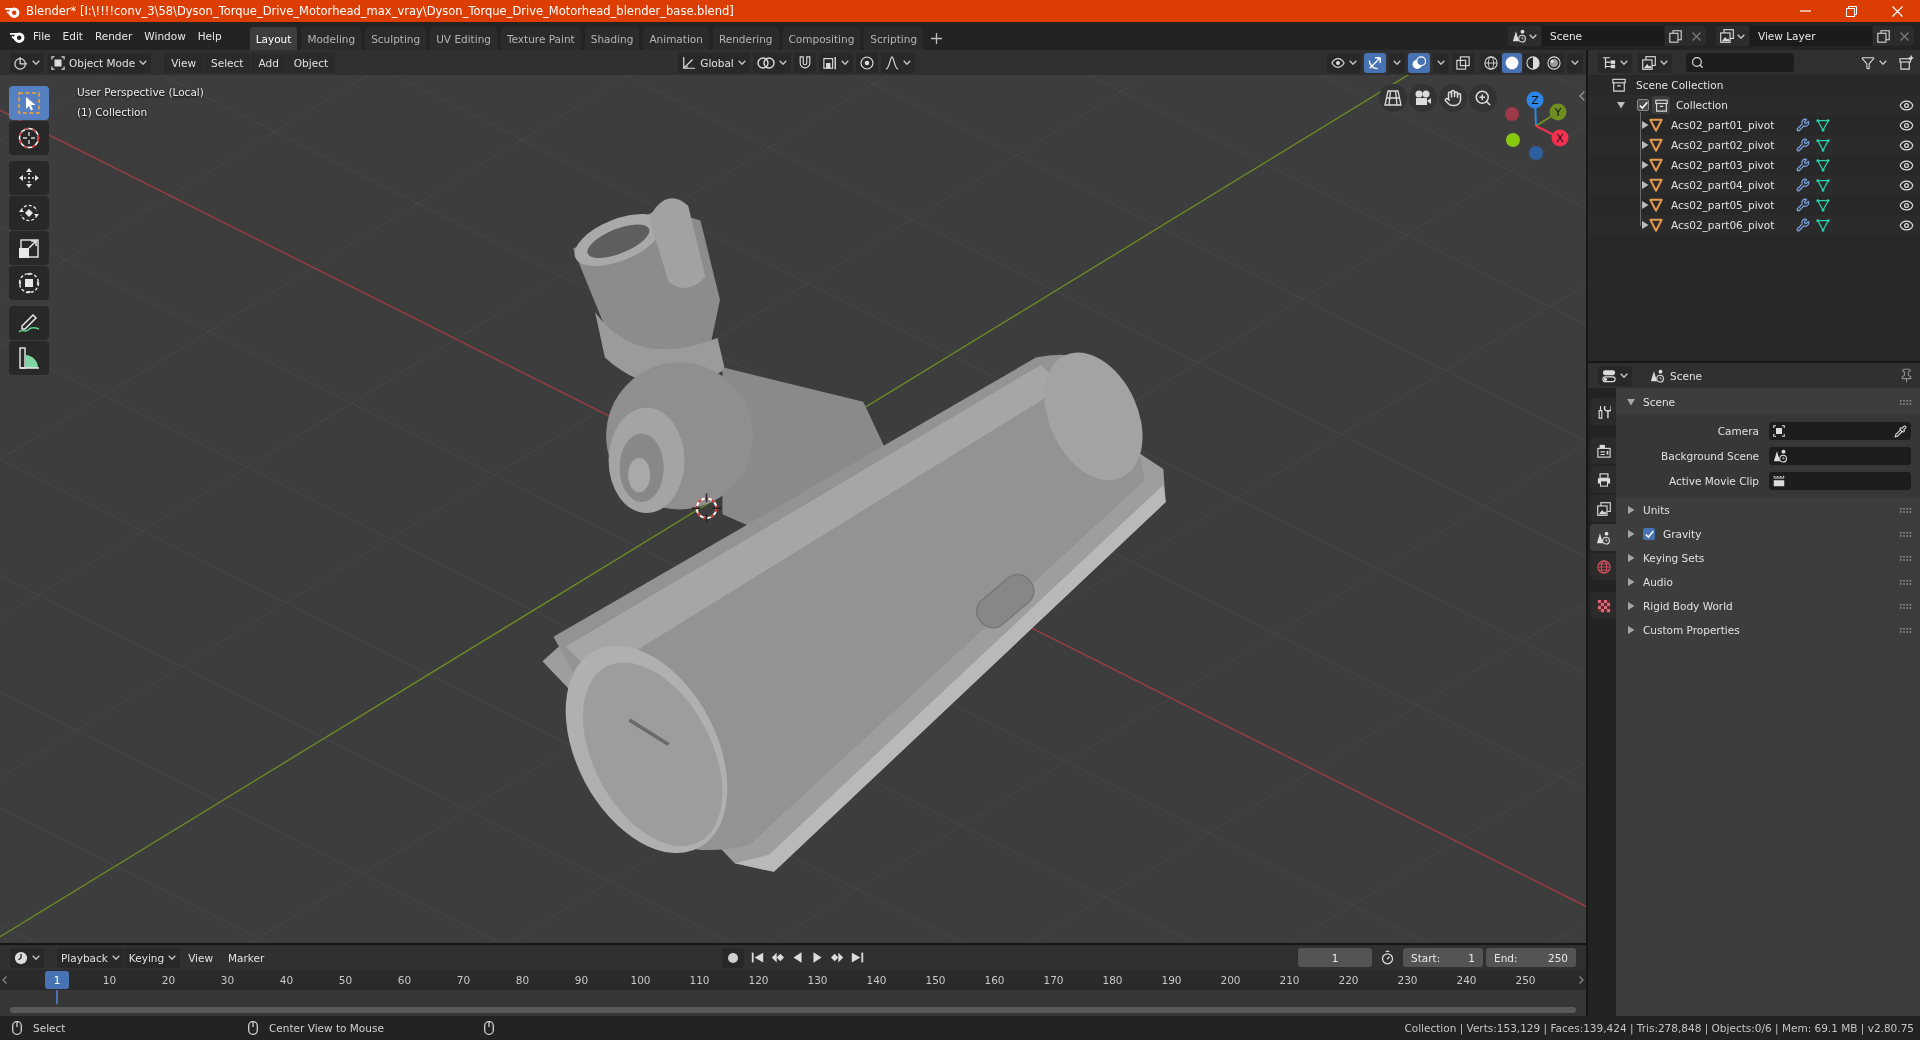 Image resolution: width=1920 pixels, height=1040 pixels. I want to click on menu-item: Render, so click(113, 36).